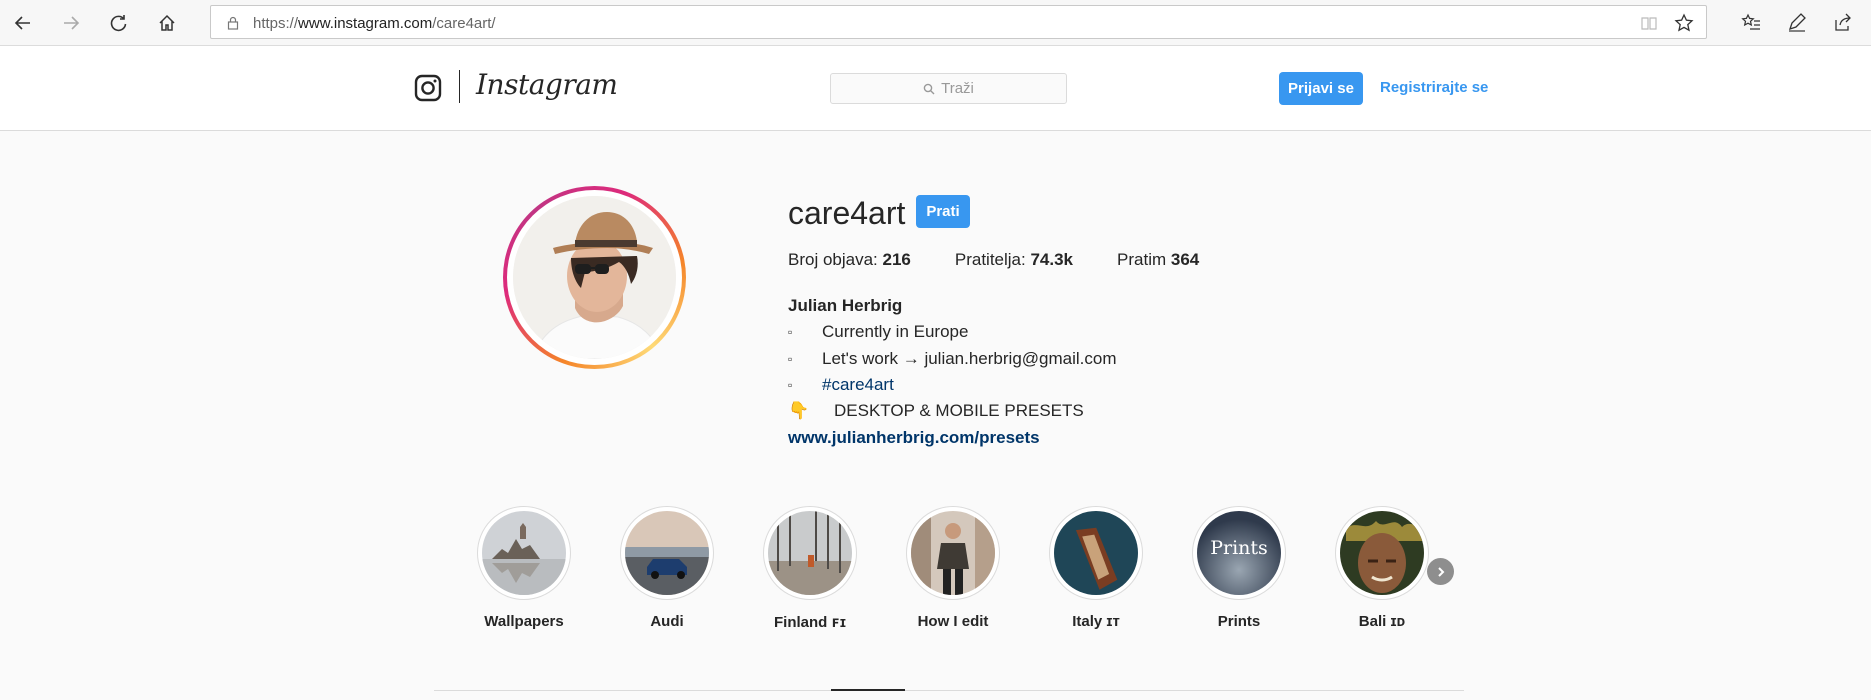 This screenshot has width=1871, height=700. I want to click on highlight-bali: Bali ɪᴅ, so click(1382, 568).